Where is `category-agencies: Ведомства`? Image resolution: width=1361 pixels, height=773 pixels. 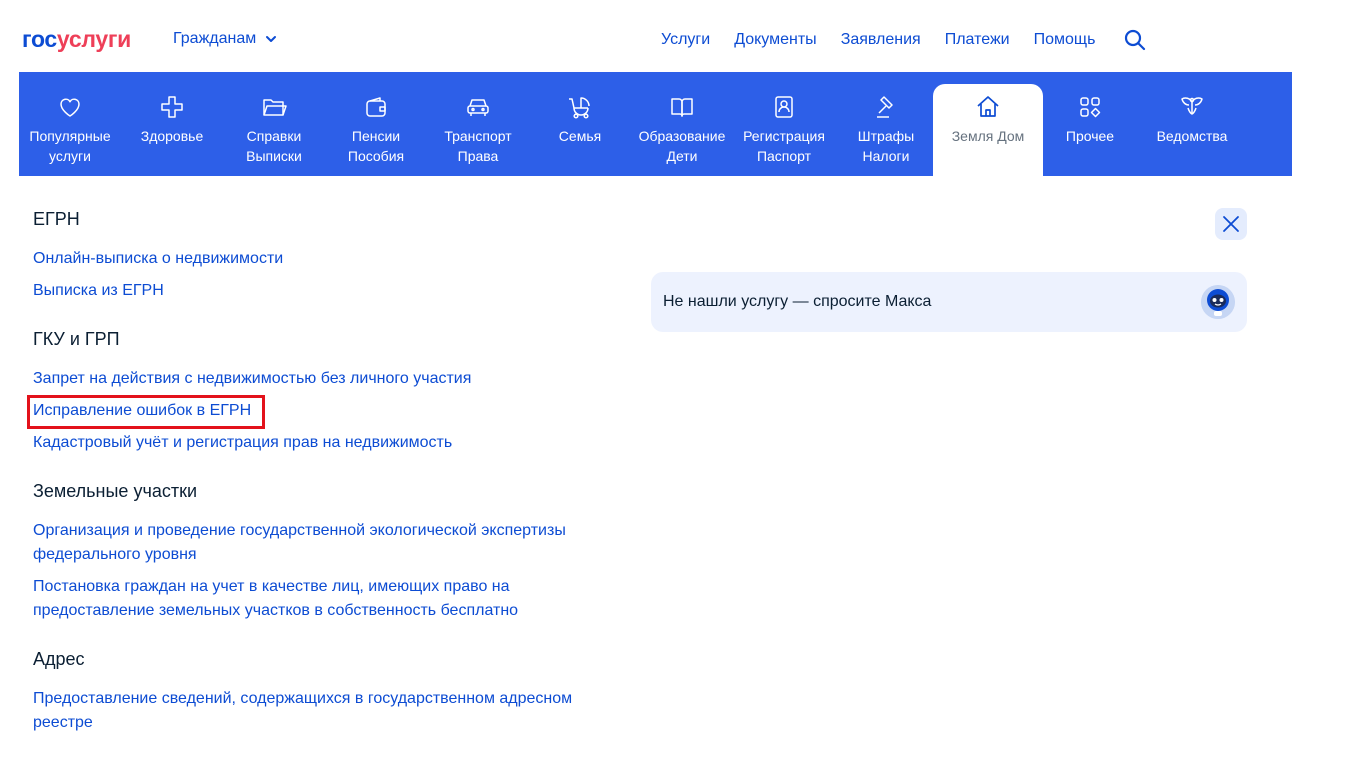
category-agencies: Ведомства is located at coordinates (1192, 130).